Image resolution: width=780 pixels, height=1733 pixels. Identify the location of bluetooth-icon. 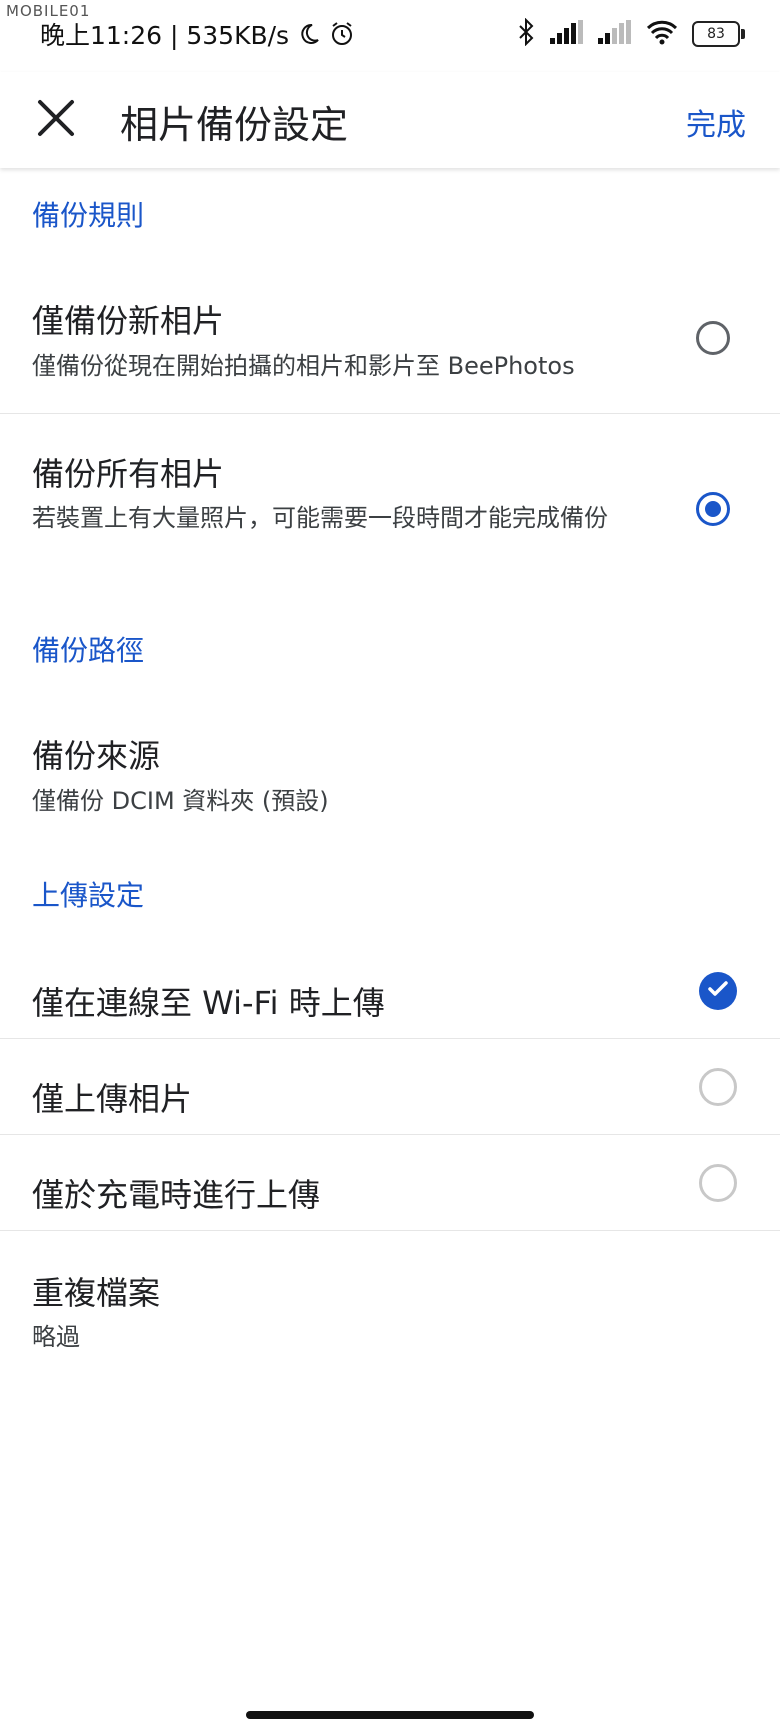
(526, 33).